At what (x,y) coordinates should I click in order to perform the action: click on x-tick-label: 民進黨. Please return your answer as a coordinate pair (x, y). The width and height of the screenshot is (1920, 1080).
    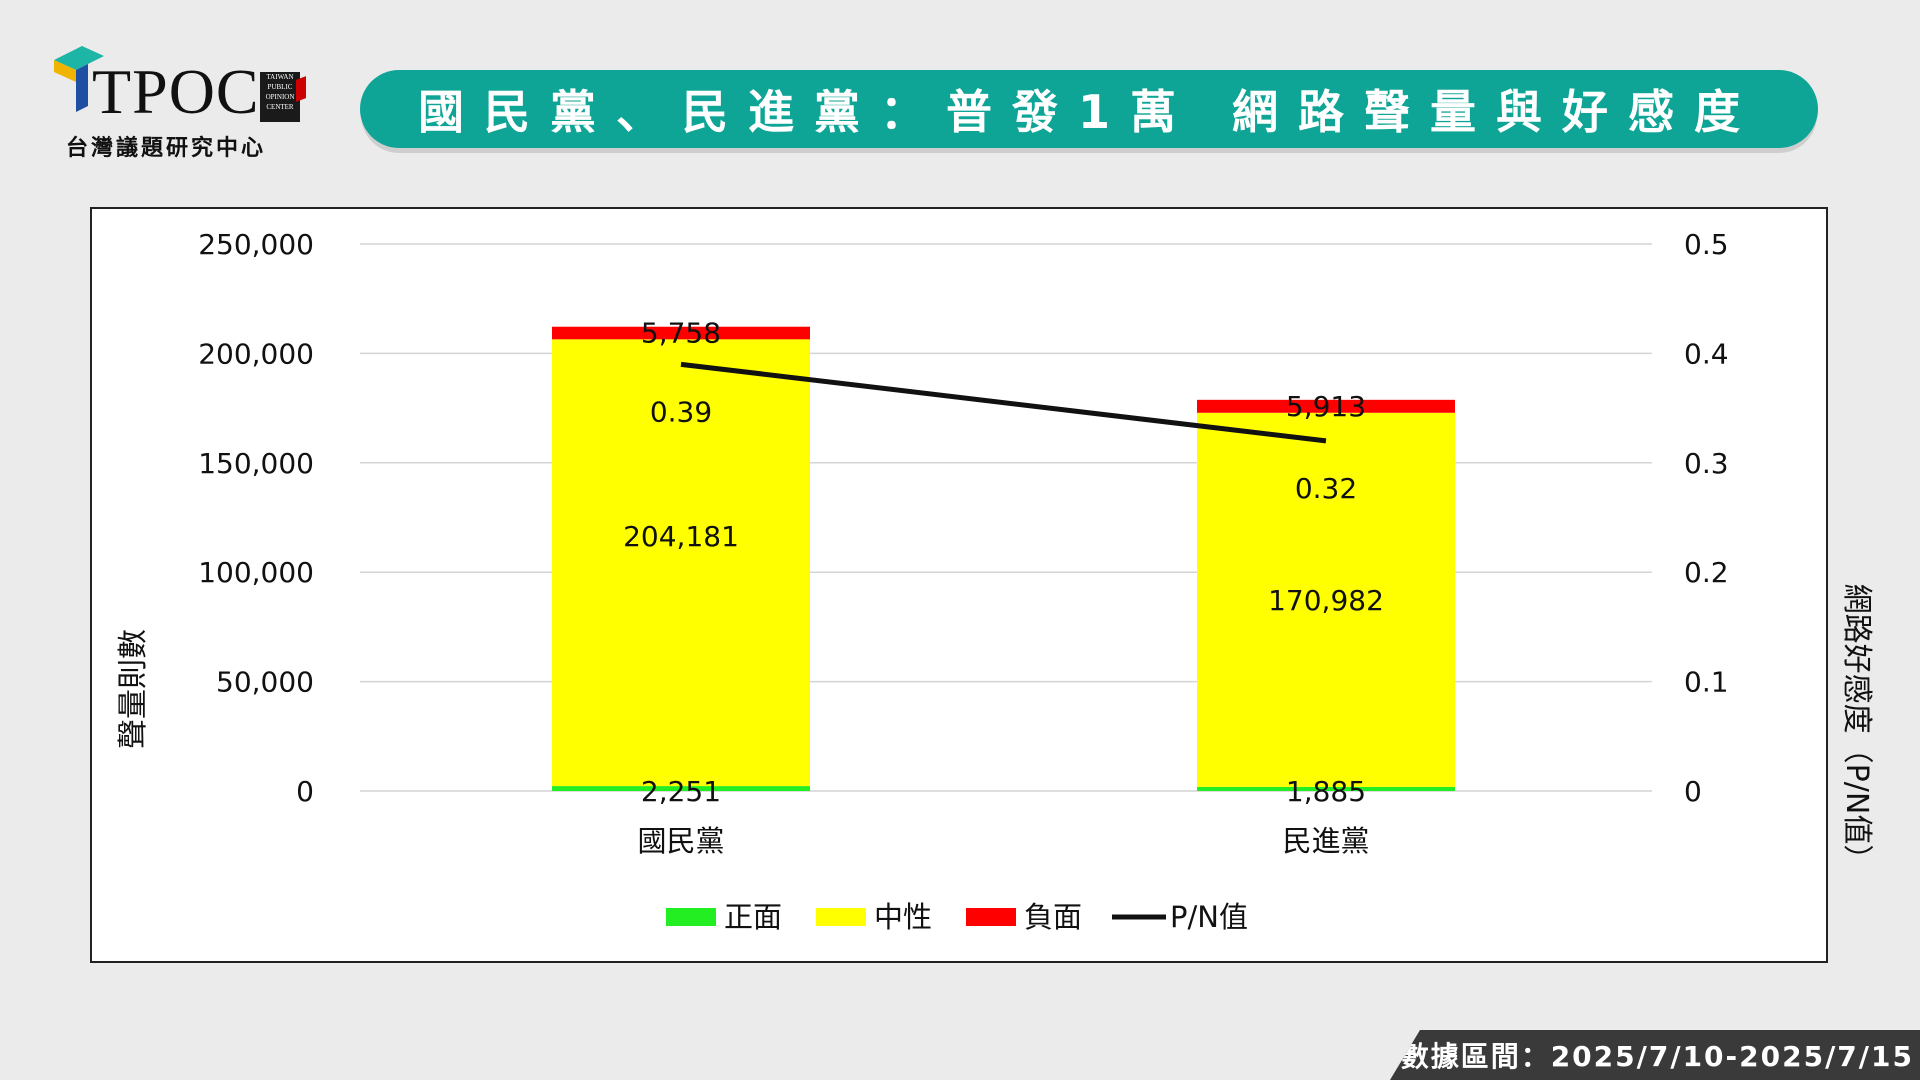
    Looking at the image, I should click on (1325, 841).